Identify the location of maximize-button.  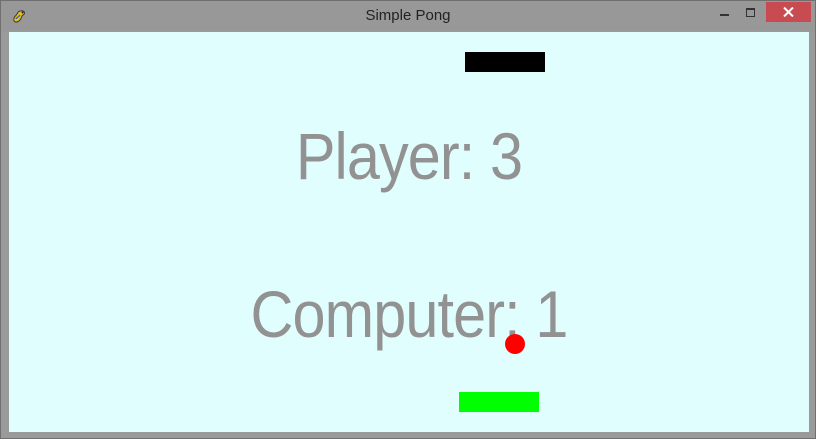
(751, 12).